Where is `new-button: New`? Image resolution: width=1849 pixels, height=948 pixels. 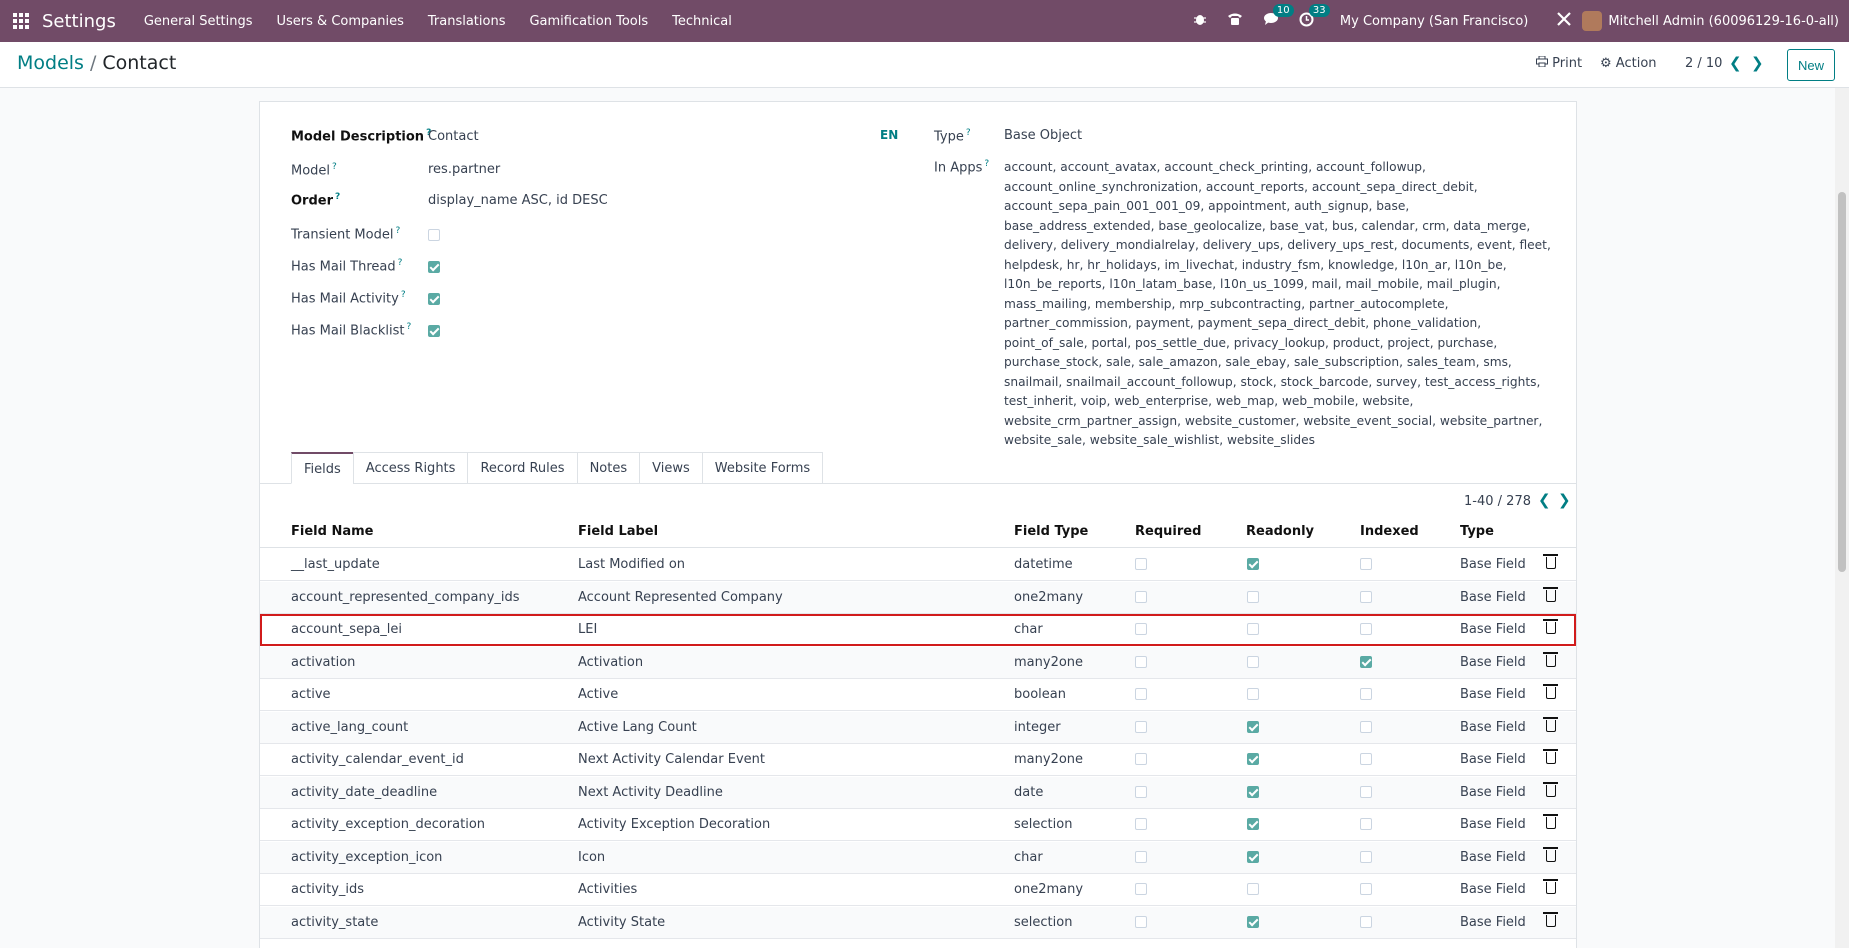 new-button: New is located at coordinates (1810, 65).